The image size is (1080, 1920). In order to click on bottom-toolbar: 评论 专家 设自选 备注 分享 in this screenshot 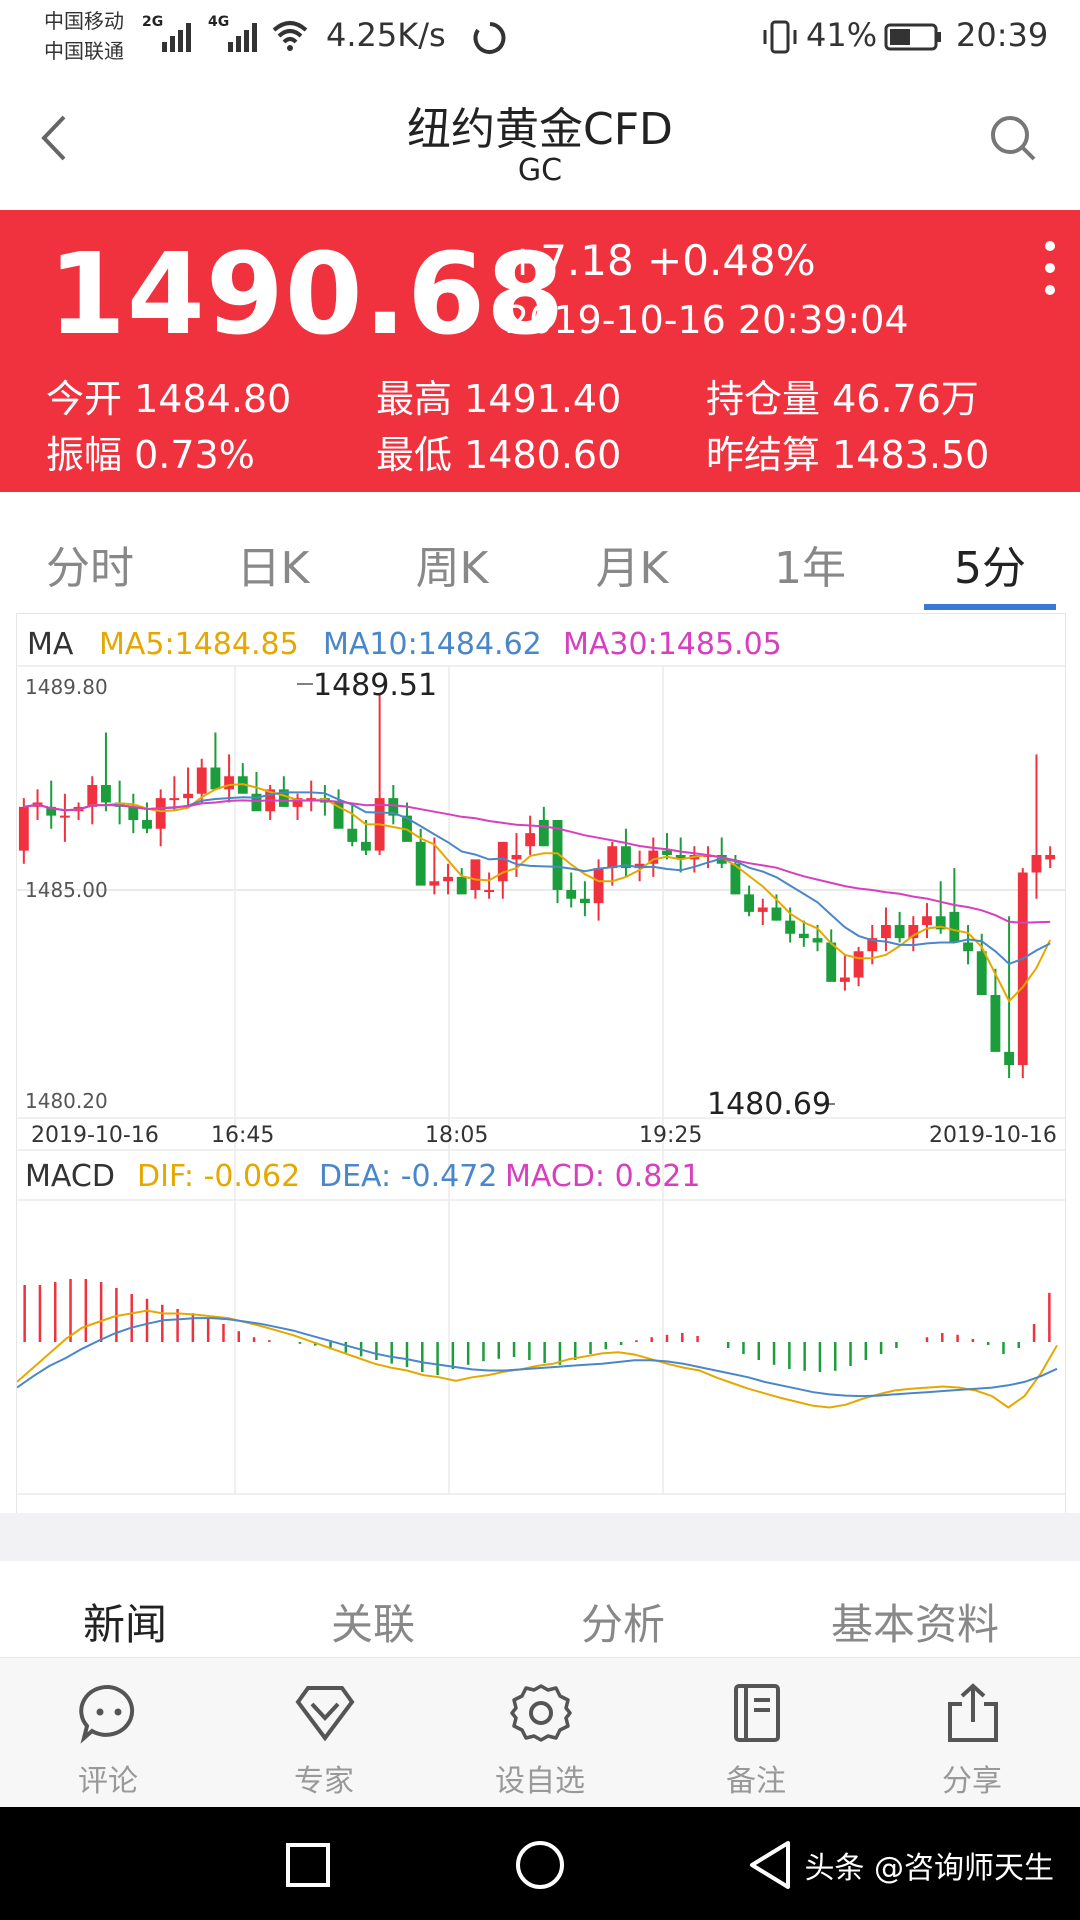, I will do `click(540, 1732)`.